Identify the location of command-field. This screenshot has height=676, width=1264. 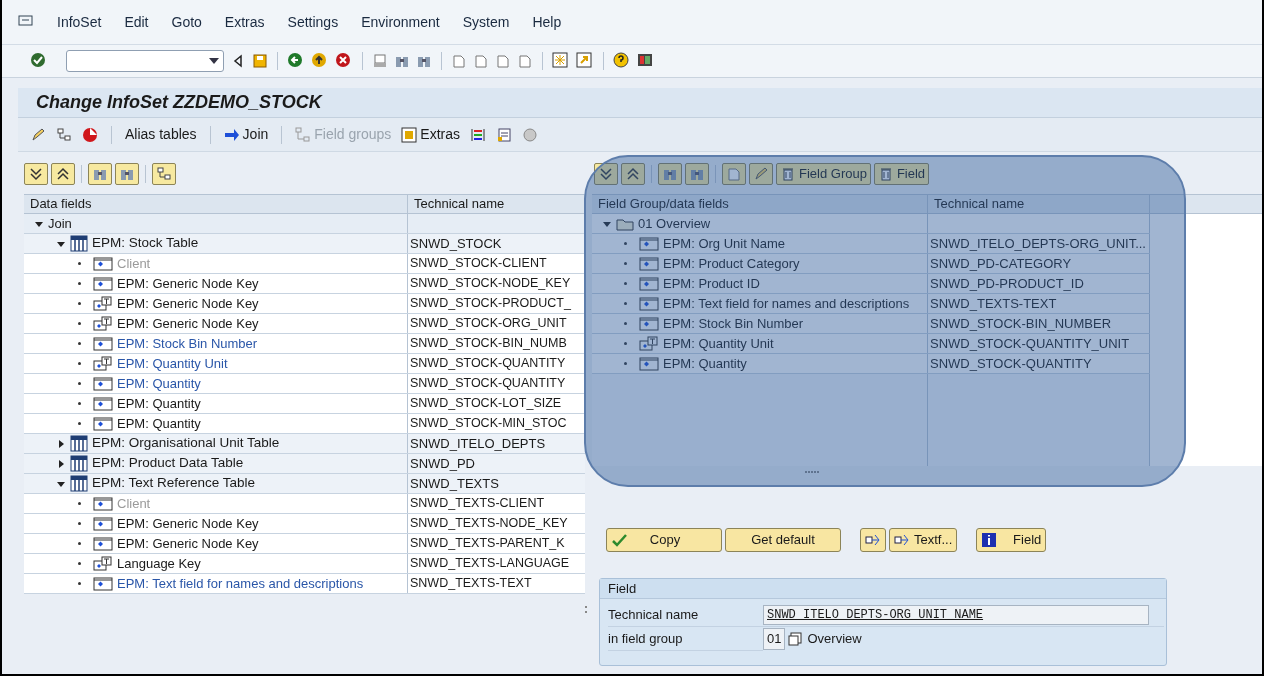
(145, 61).